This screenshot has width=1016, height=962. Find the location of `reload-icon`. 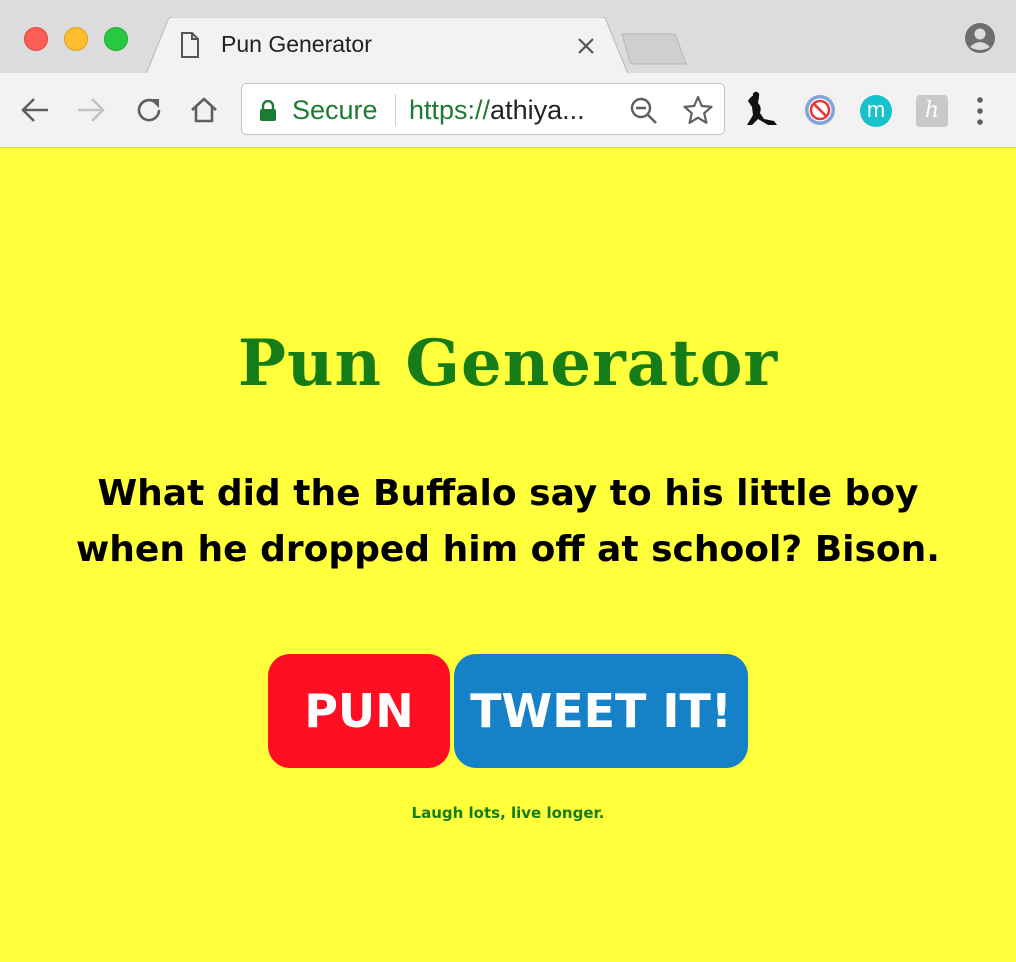

reload-icon is located at coordinates (149, 112).